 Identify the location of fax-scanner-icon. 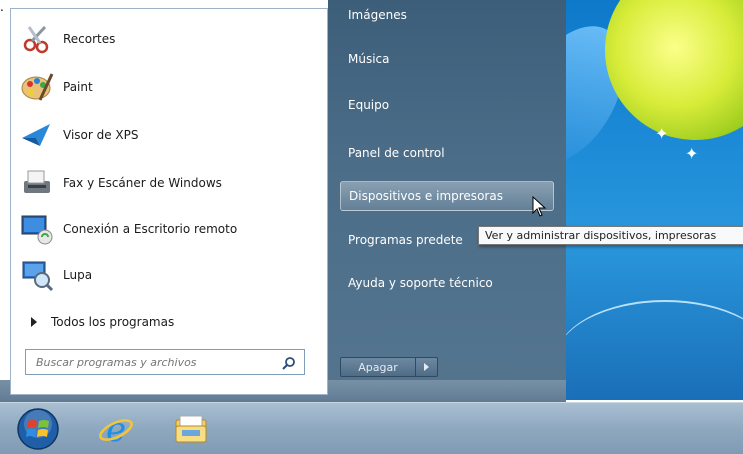
(37, 183).